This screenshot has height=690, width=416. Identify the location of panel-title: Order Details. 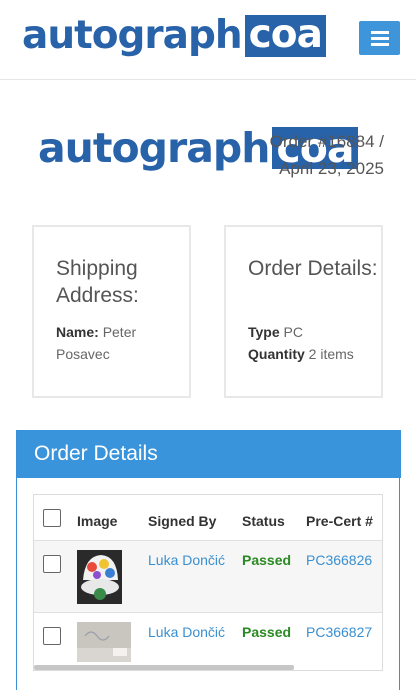
(209, 454).